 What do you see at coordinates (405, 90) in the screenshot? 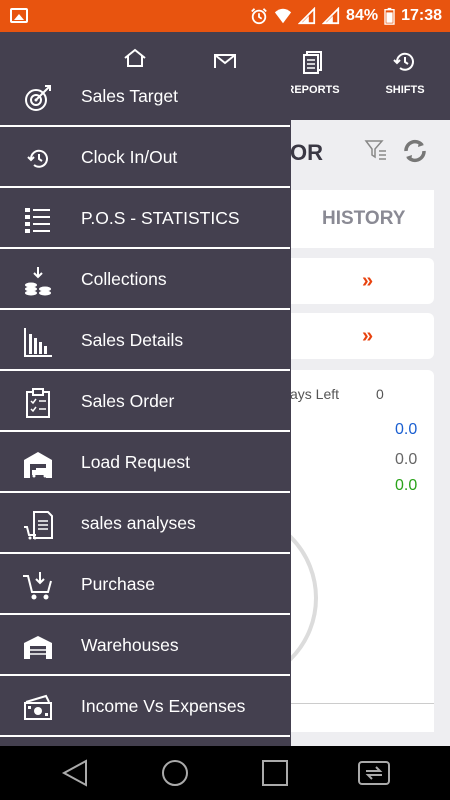
I see `tab-shifts-label: SHIFTS` at bounding box center [405, 90].